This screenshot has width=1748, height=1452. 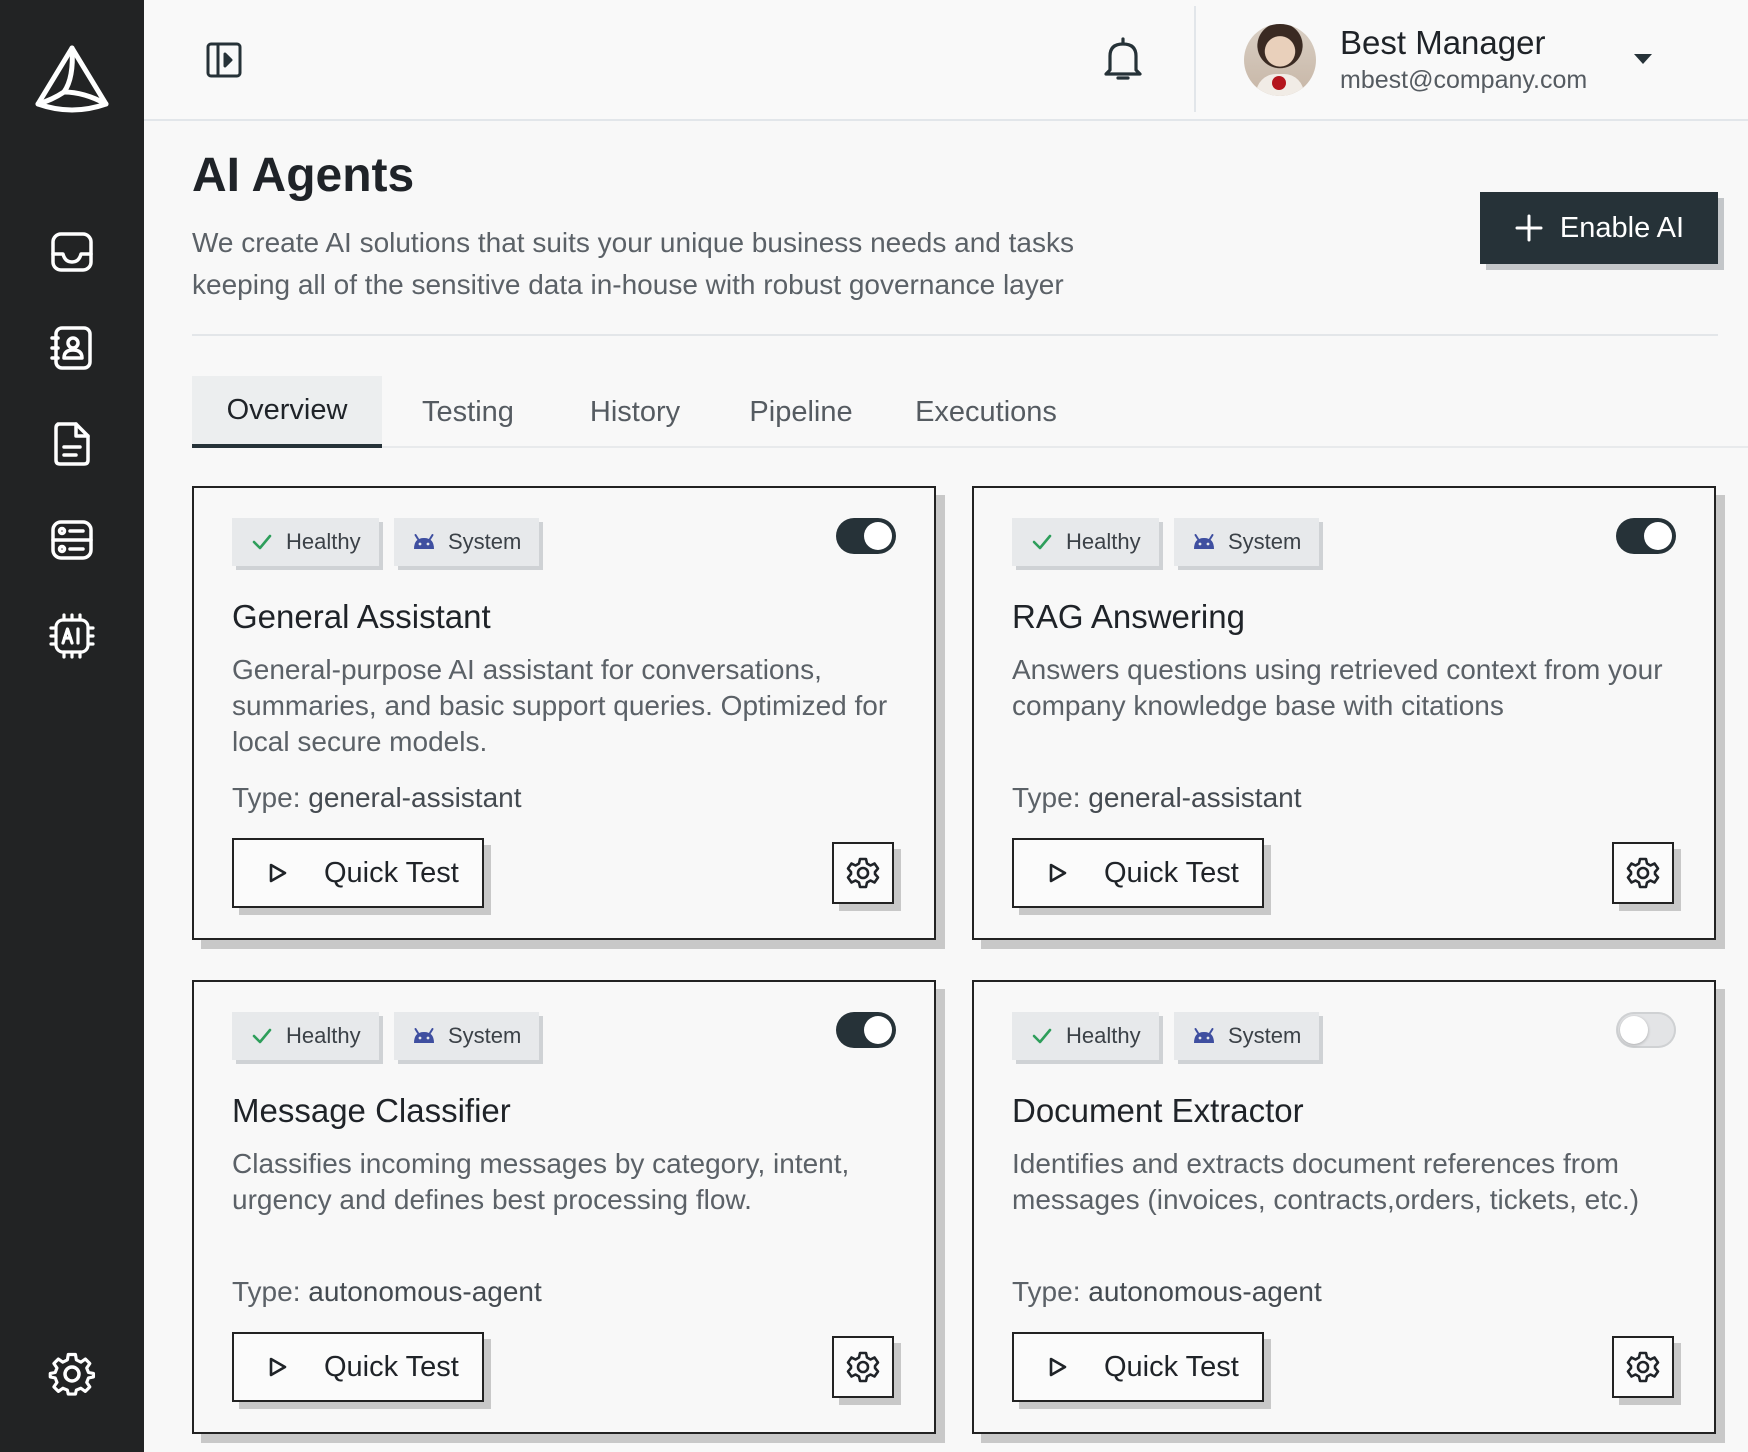 What do you see at coordinates (1195, 59) in the screenshot?
I see `header-divider` at bounding box center [1195, 59].